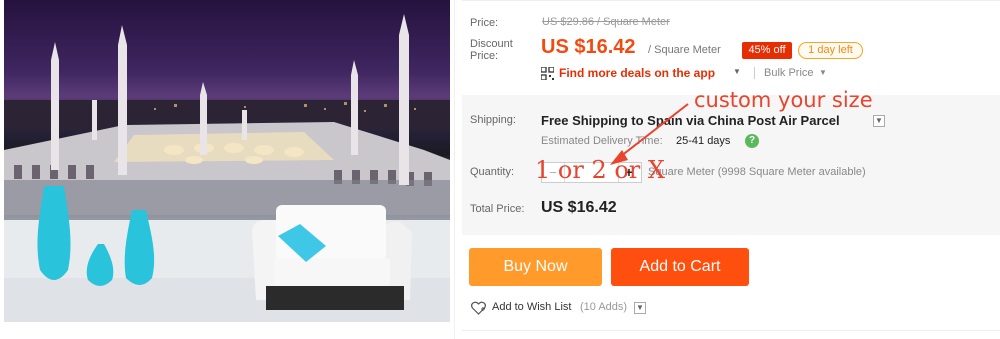 This screenshot has width=1000, height=339. What do you see at coordinates (600, 170) in the screenshot?
I see `annotation-quantity-note: 1 or 2 or X` at bounding box center [600, 170].